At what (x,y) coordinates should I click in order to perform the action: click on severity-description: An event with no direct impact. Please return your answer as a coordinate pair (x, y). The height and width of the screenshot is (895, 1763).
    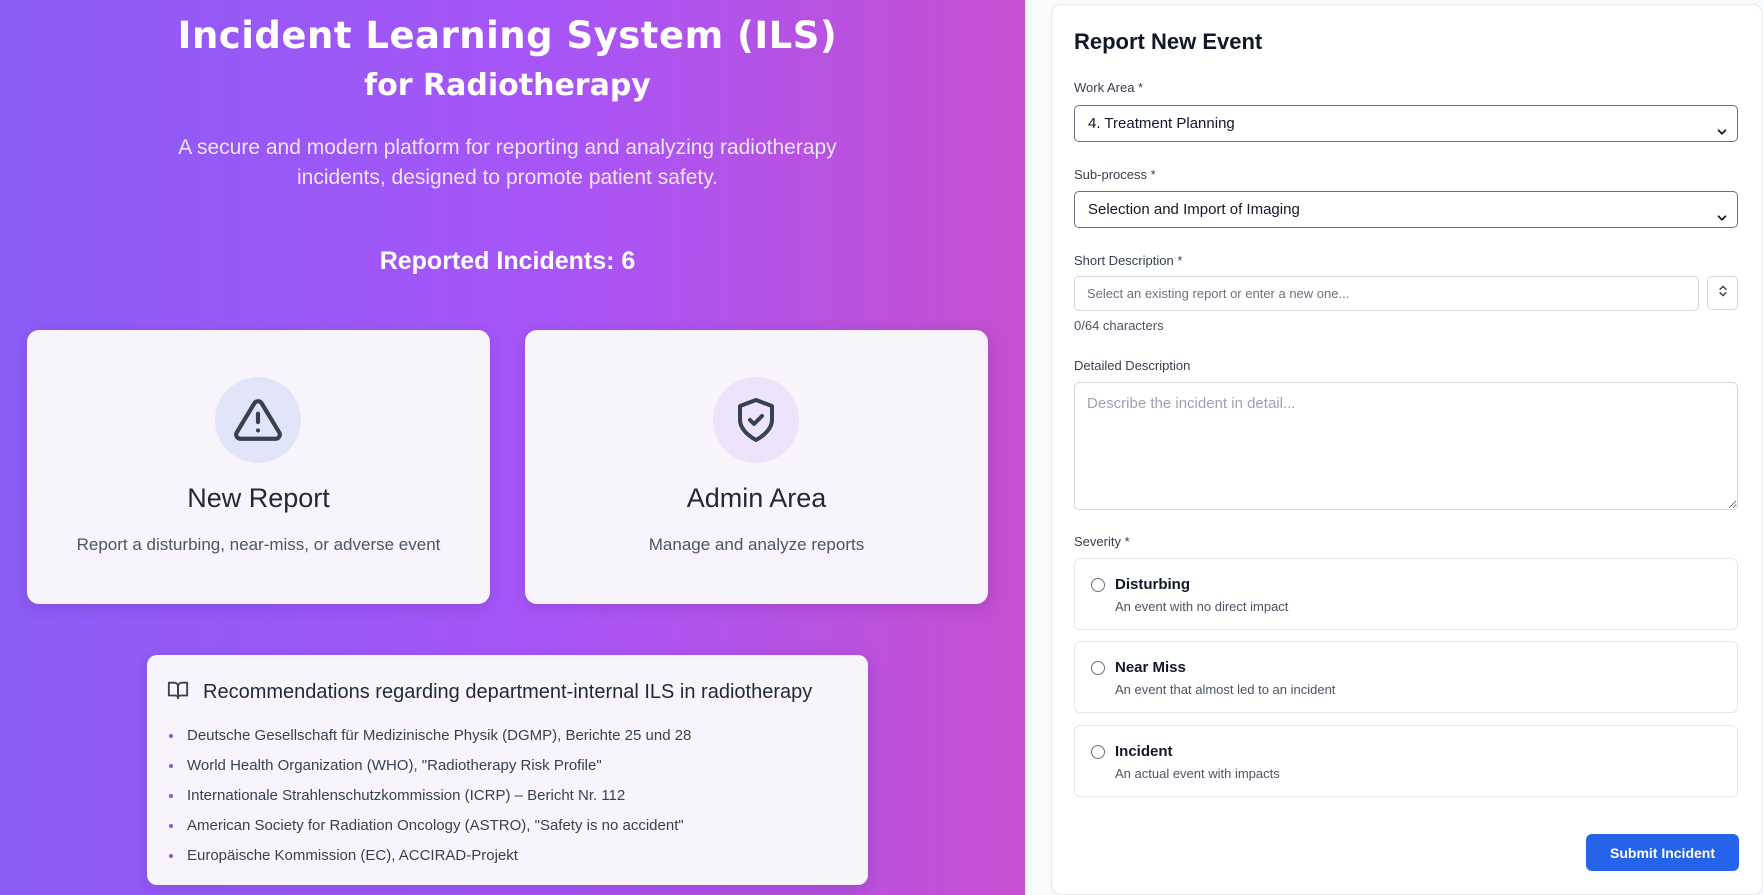
    Looking at the image, I should click on (1202, 606).